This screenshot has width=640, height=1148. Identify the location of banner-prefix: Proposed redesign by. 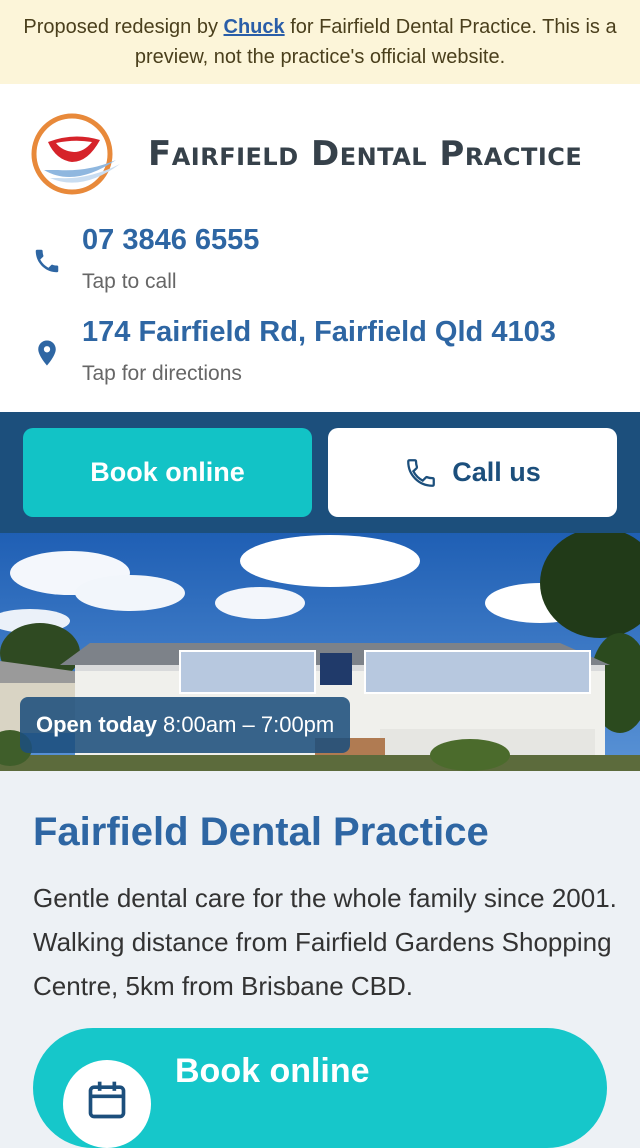
(123, 27).